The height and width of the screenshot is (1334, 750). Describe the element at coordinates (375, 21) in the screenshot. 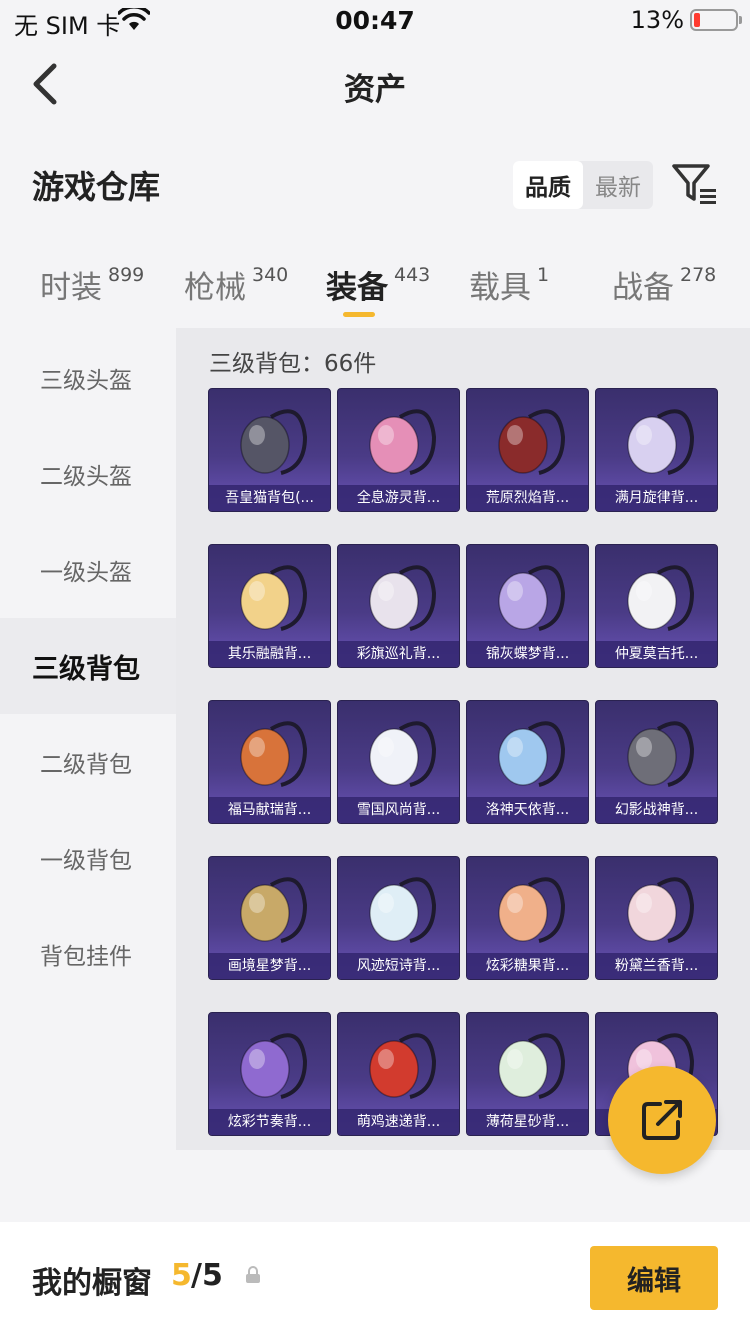

I see `status-bar: 无 SIM 卡 00:47 13%` at that location.